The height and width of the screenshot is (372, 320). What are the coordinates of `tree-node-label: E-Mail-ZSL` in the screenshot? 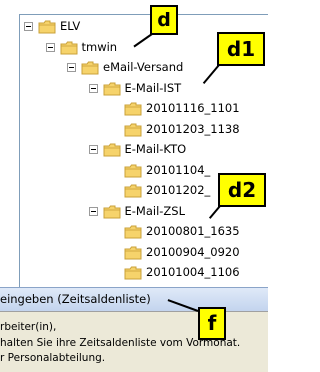 It's located at (155, 210).